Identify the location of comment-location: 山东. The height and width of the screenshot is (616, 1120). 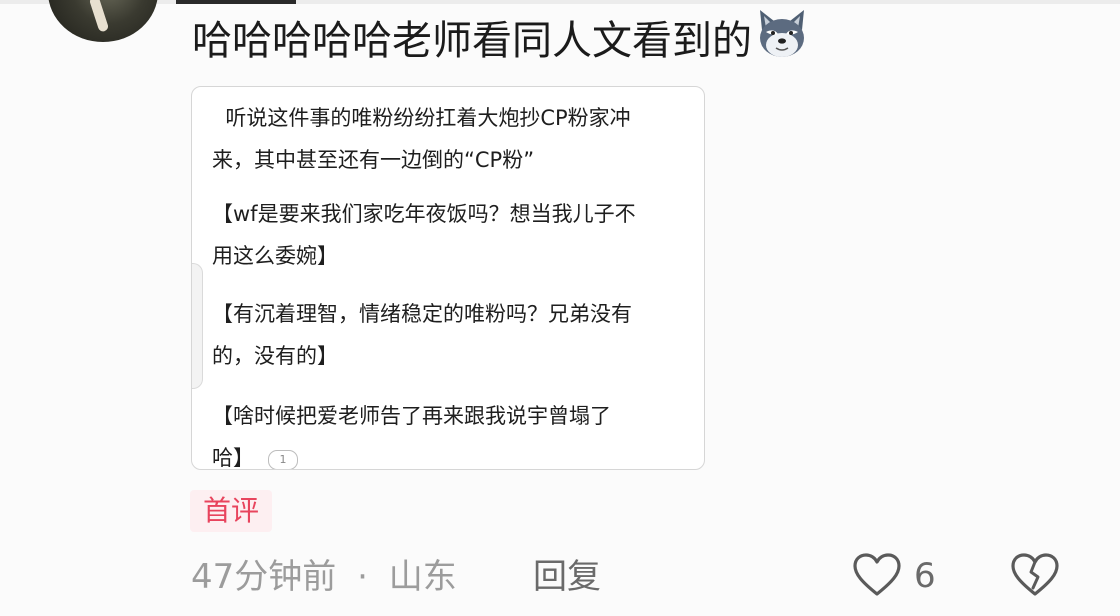
(422, 577).